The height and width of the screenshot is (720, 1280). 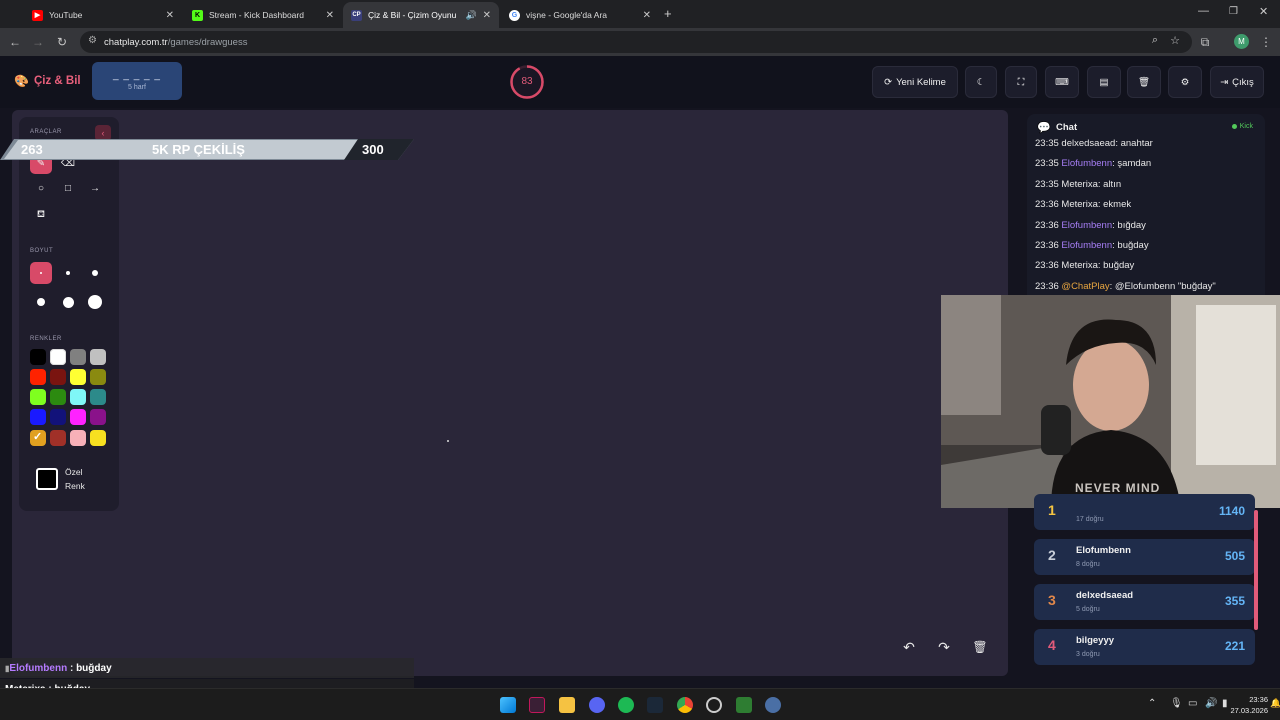 I want to click on back-icon: ←, so click(x=15, y=42).